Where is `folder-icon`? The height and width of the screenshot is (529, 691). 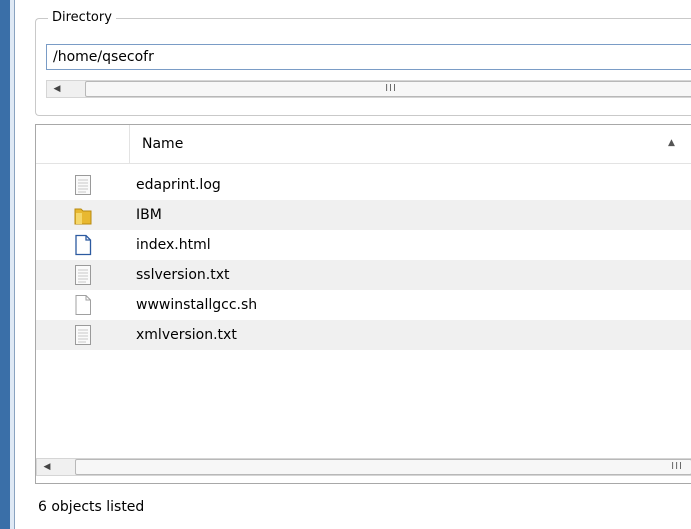
folder-icon is located at coordinates (83, 216).